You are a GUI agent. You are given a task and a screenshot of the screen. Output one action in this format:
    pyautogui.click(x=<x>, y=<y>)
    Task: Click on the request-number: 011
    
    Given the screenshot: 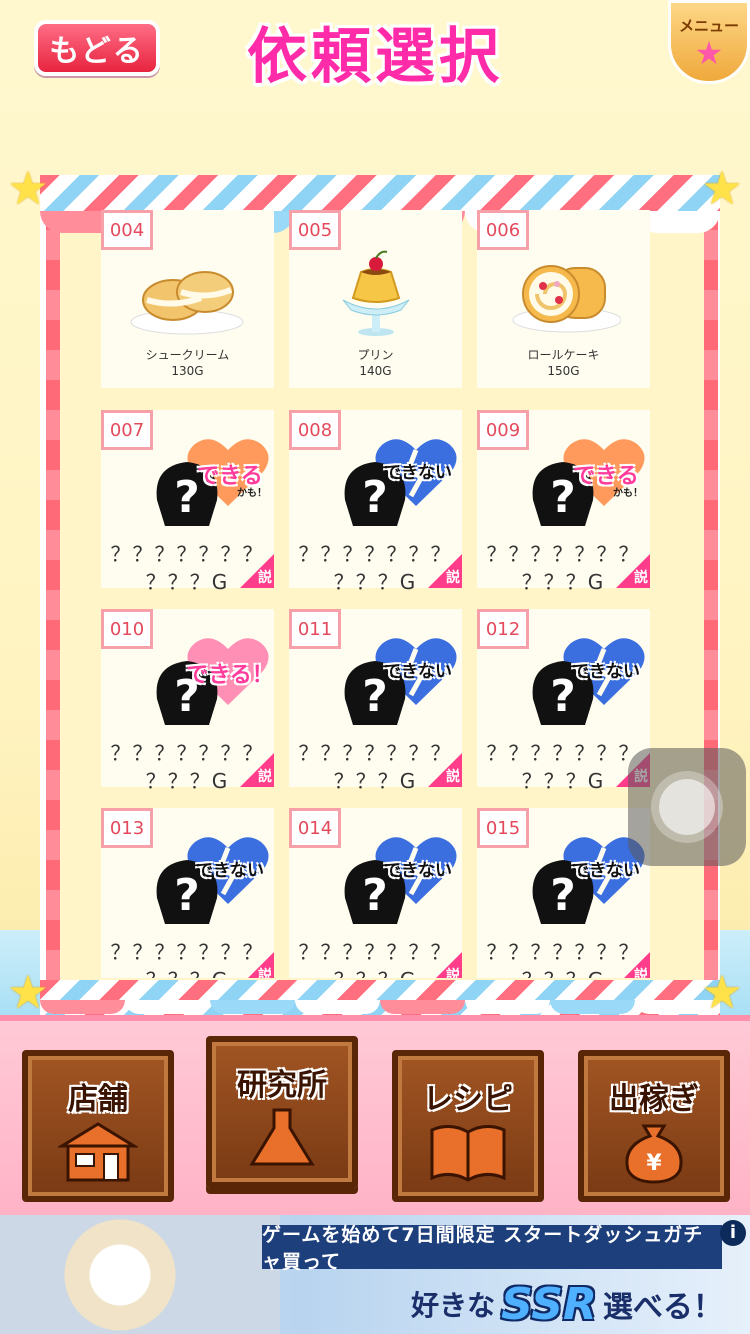 What is the action you would take?
    pyautogui.click(x=315, y=629)
    